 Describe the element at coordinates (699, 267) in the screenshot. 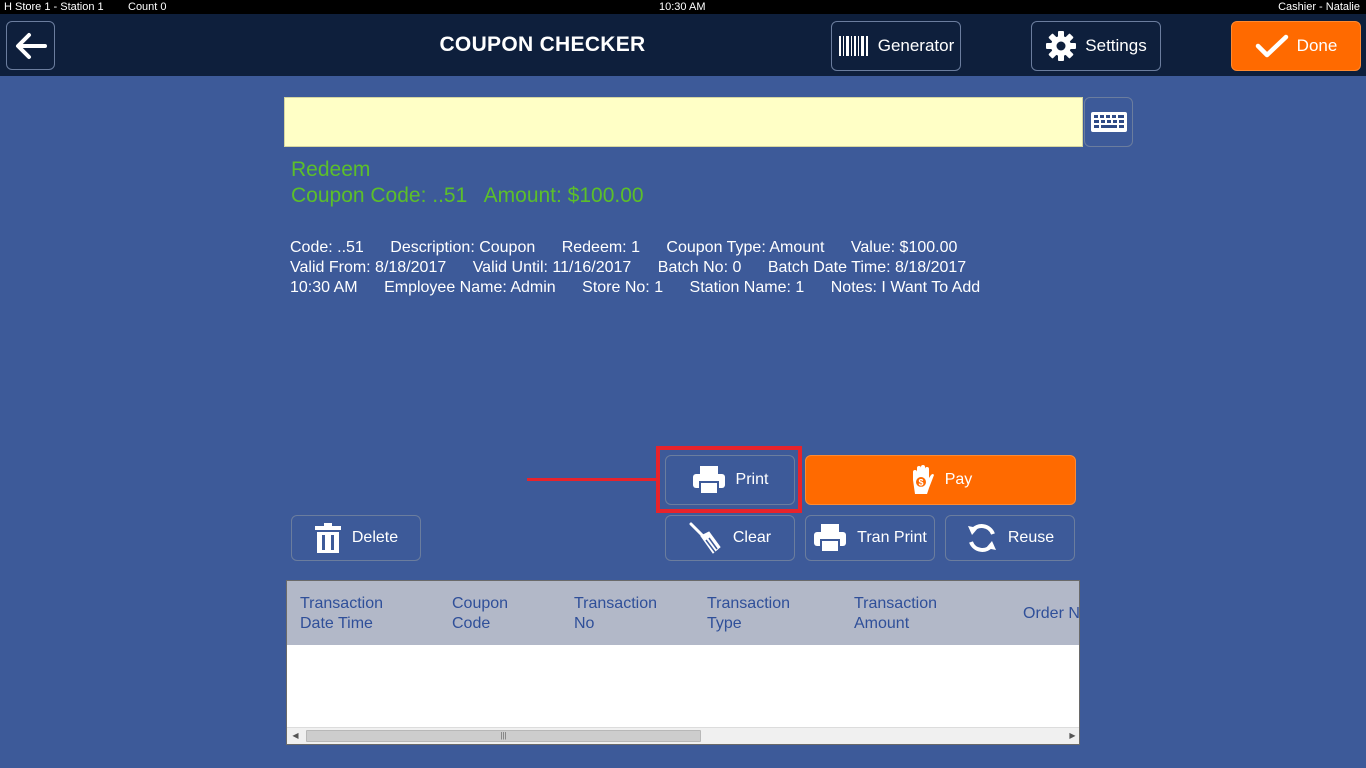

I see `detail-item: Batch No: 0` at that location.